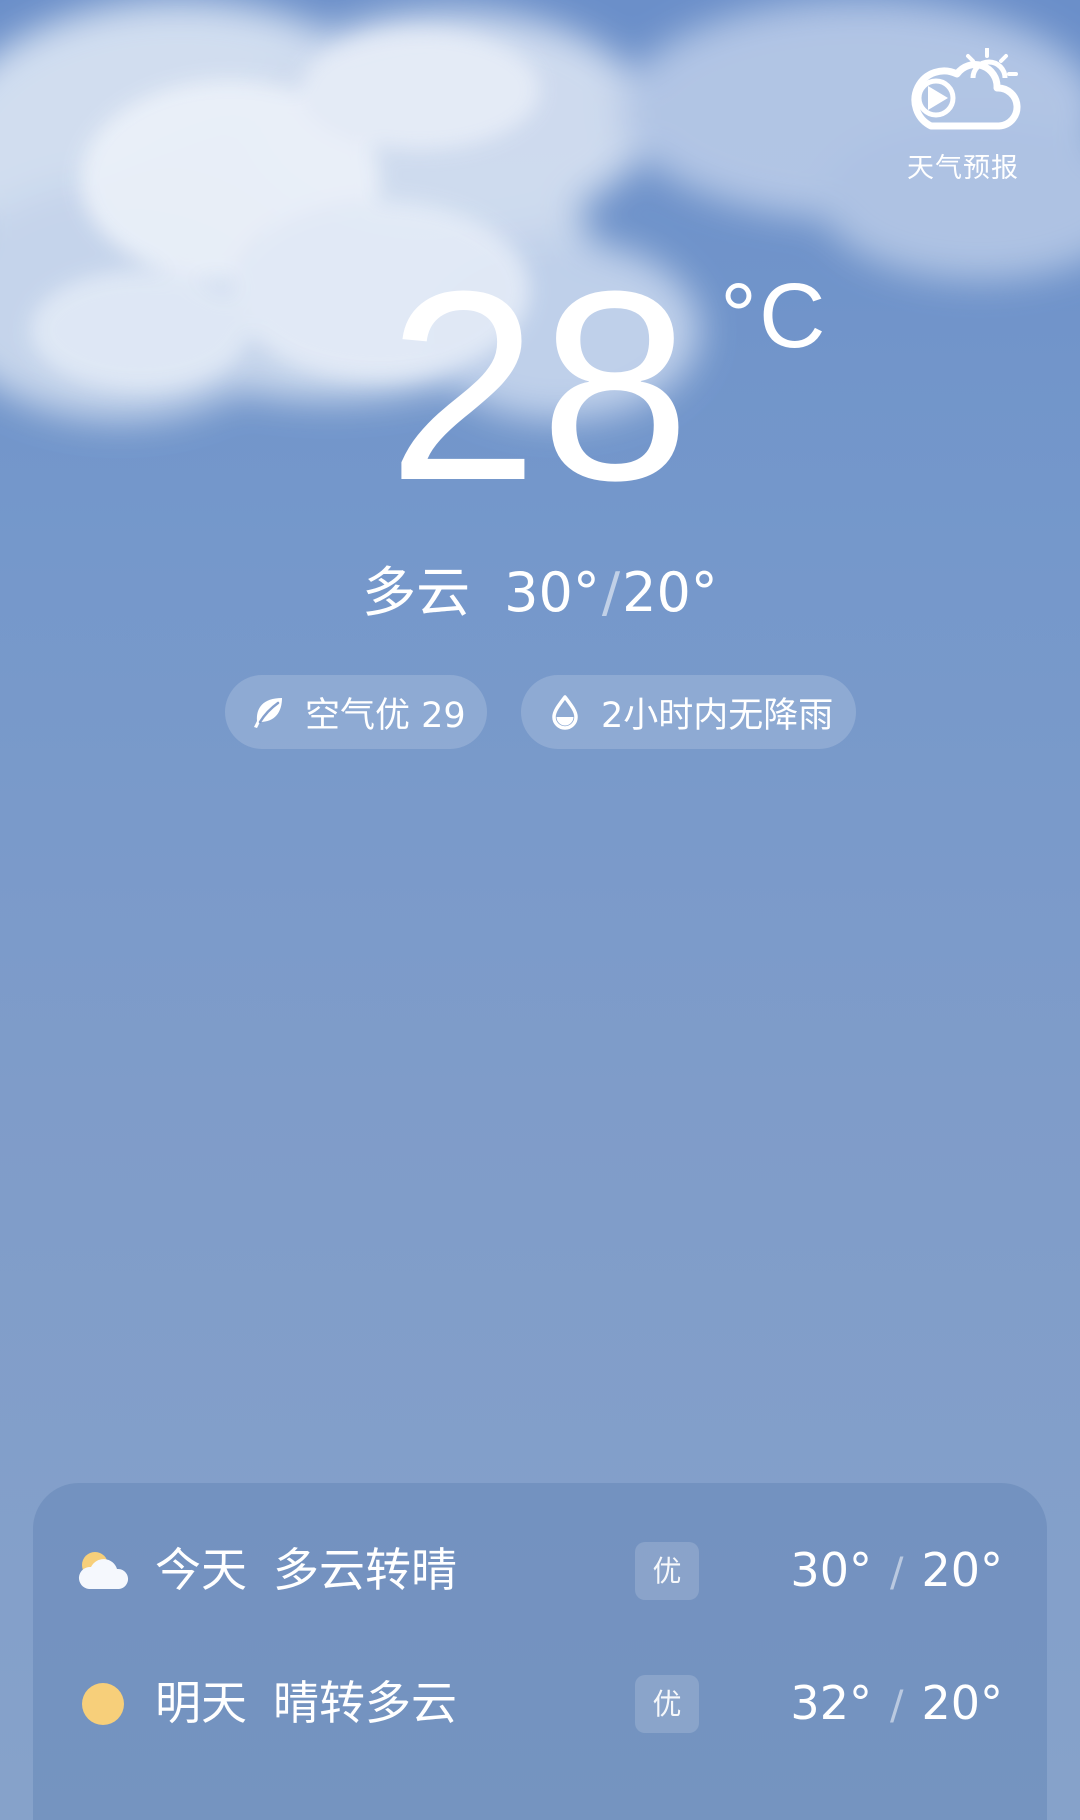  What do you see at coordinates (103, 1570) in the screenshot?
I see `partly-cloudy-icon` at bounding box center [103, 1570].